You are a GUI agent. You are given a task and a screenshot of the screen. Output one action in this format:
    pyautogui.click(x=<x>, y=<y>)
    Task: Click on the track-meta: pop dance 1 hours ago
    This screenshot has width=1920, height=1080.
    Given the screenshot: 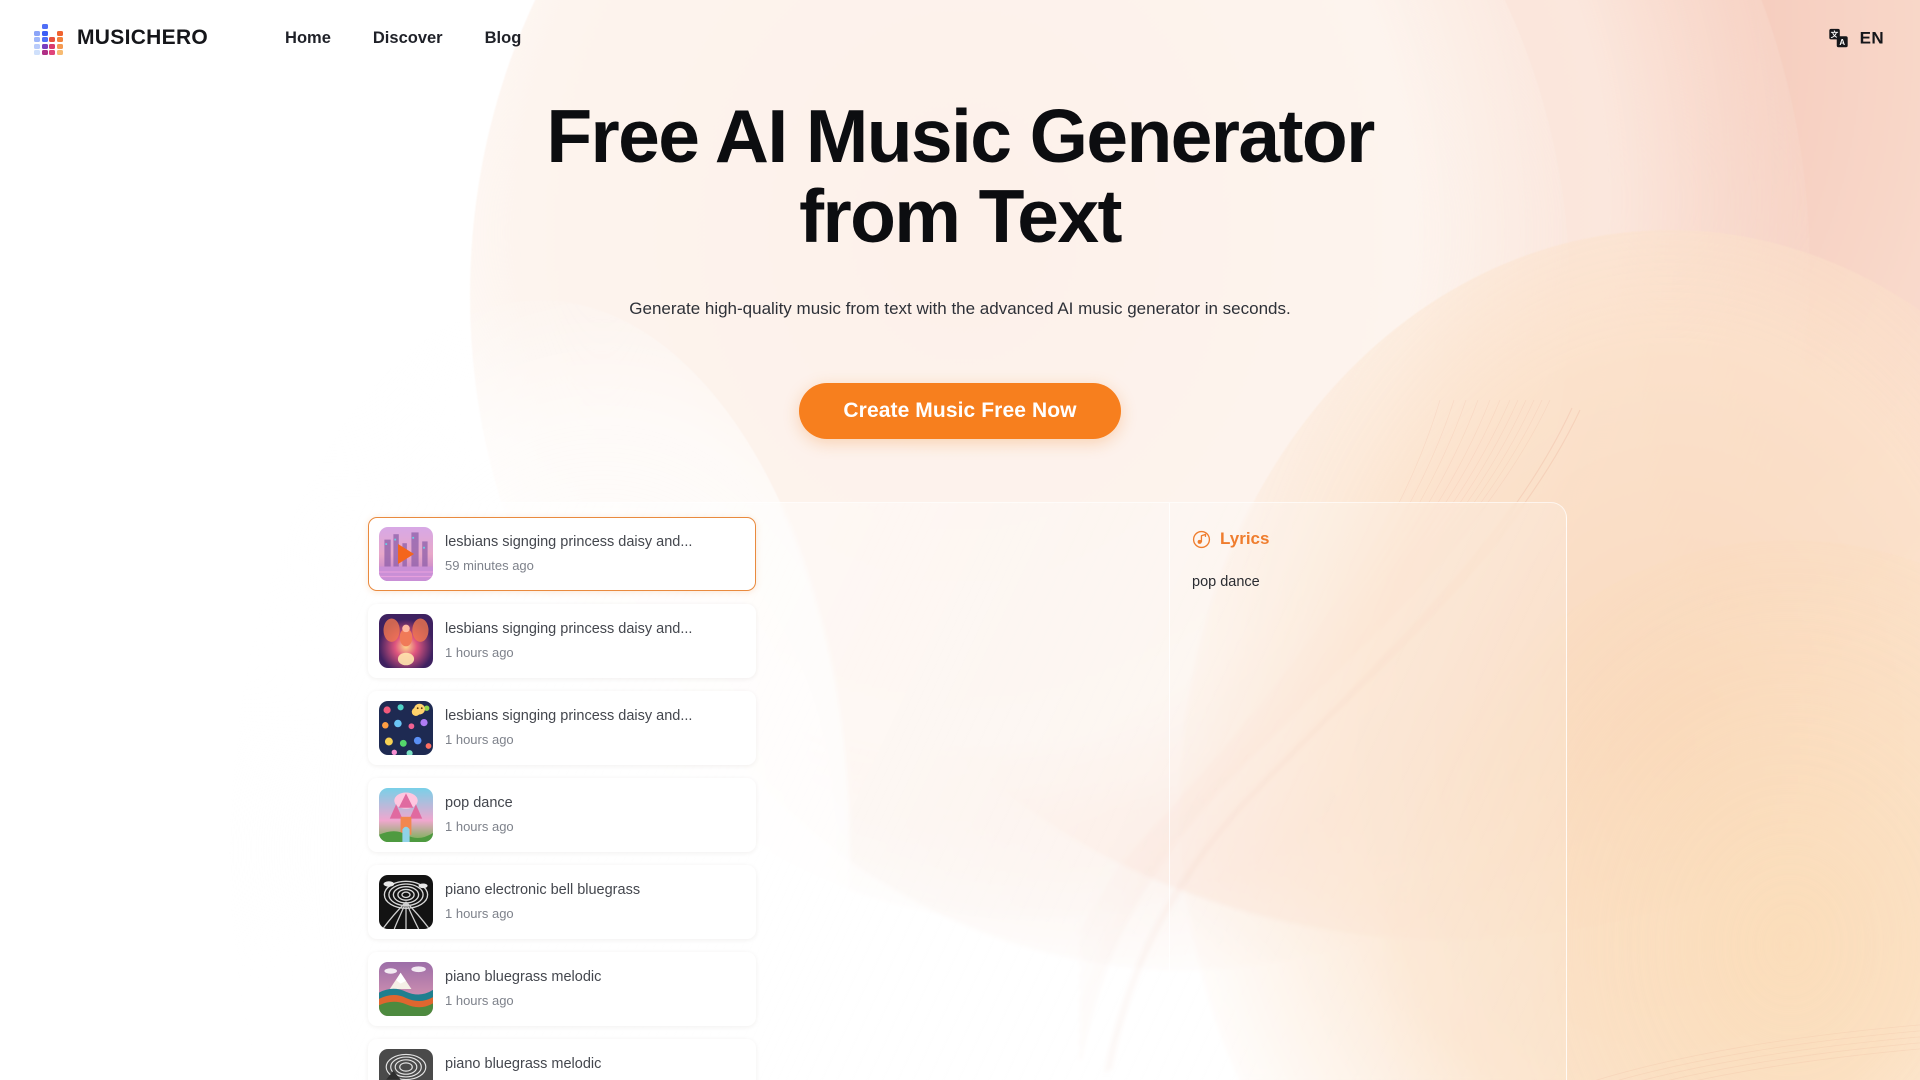 What is the action you would take?
    pyautogui.click(x=479, y=814)
    